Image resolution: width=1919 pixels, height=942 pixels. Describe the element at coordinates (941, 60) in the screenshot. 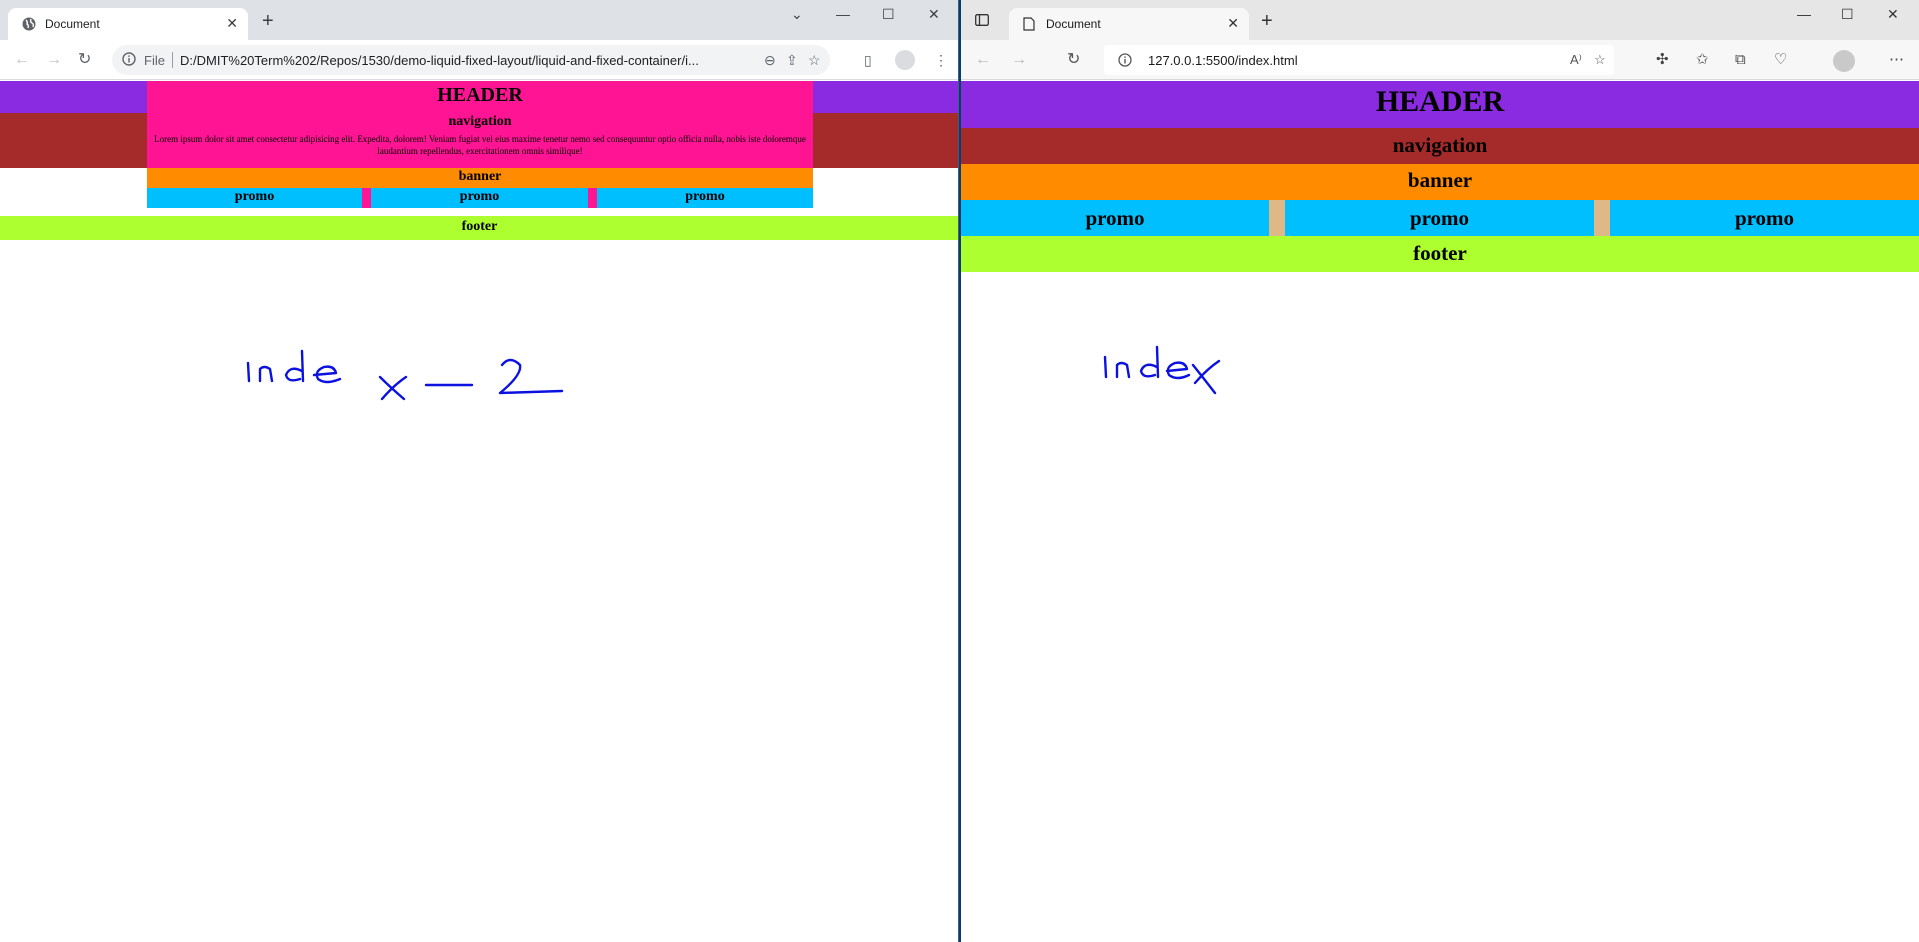

I see `more-menu-icon: ⋮` at that location.